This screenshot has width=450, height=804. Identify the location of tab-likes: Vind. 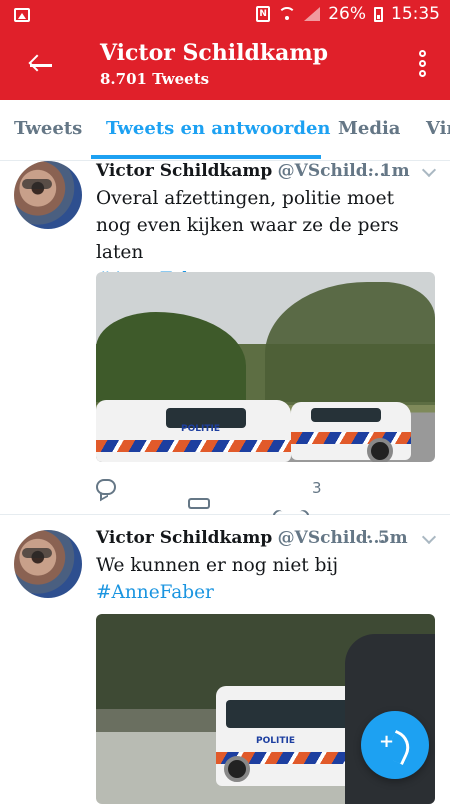
(438, 128).